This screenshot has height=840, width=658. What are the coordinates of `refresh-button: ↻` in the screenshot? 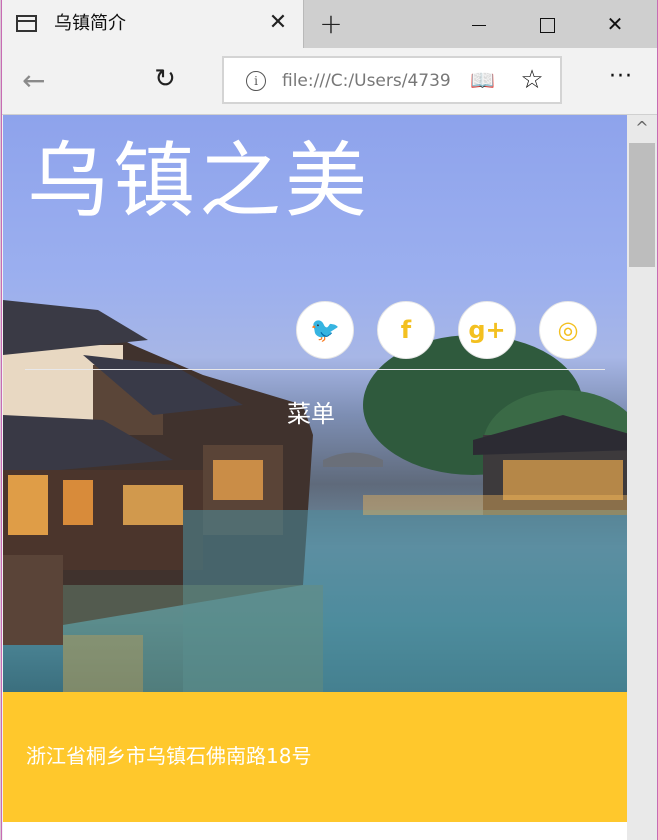 It's located at (165, 79).